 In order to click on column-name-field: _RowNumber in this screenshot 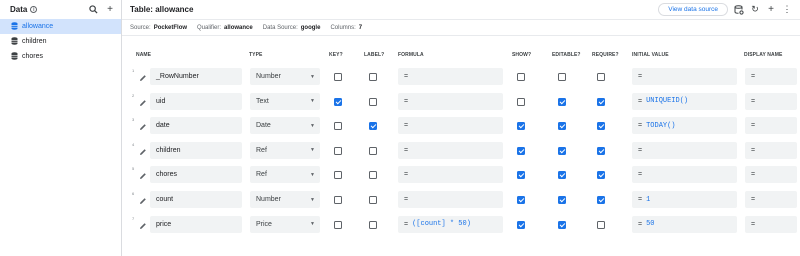, I will do `click(196, 76)`.